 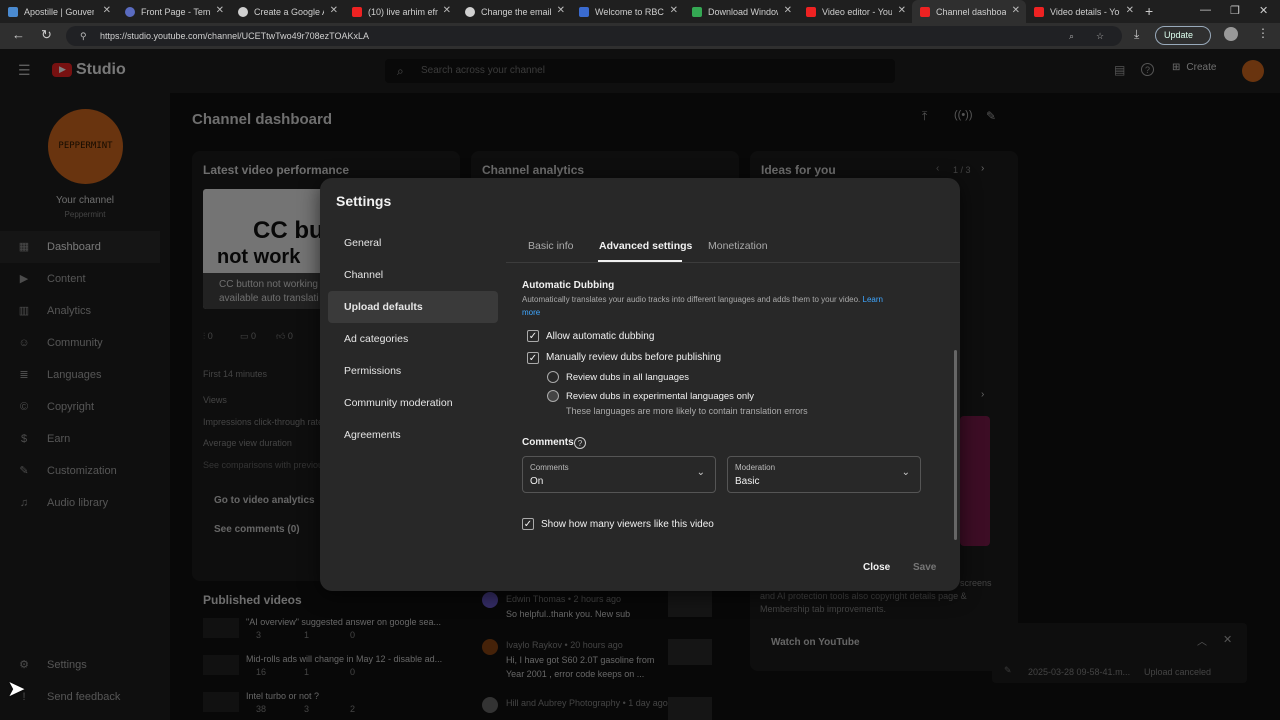 What do you see at coordinates (969, 11) in the screenshot?
I see `browser-tab-active: Channel dashboard✕` at bounding box center [969, 11].